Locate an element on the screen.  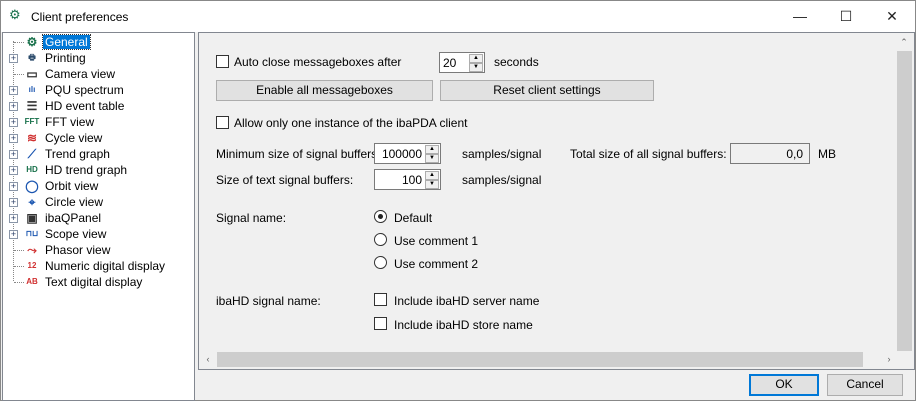
tree-item-label: Cycle view is located at coordinates (74, 138).